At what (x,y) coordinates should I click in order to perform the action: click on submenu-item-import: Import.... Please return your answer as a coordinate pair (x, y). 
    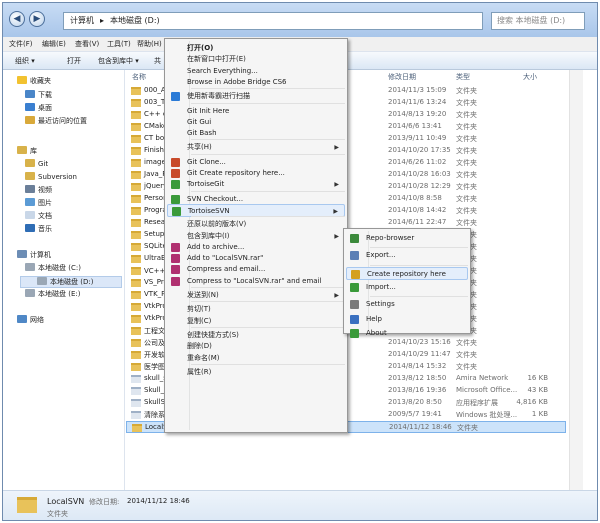
    Looking at the image, I should click on (407, 287).